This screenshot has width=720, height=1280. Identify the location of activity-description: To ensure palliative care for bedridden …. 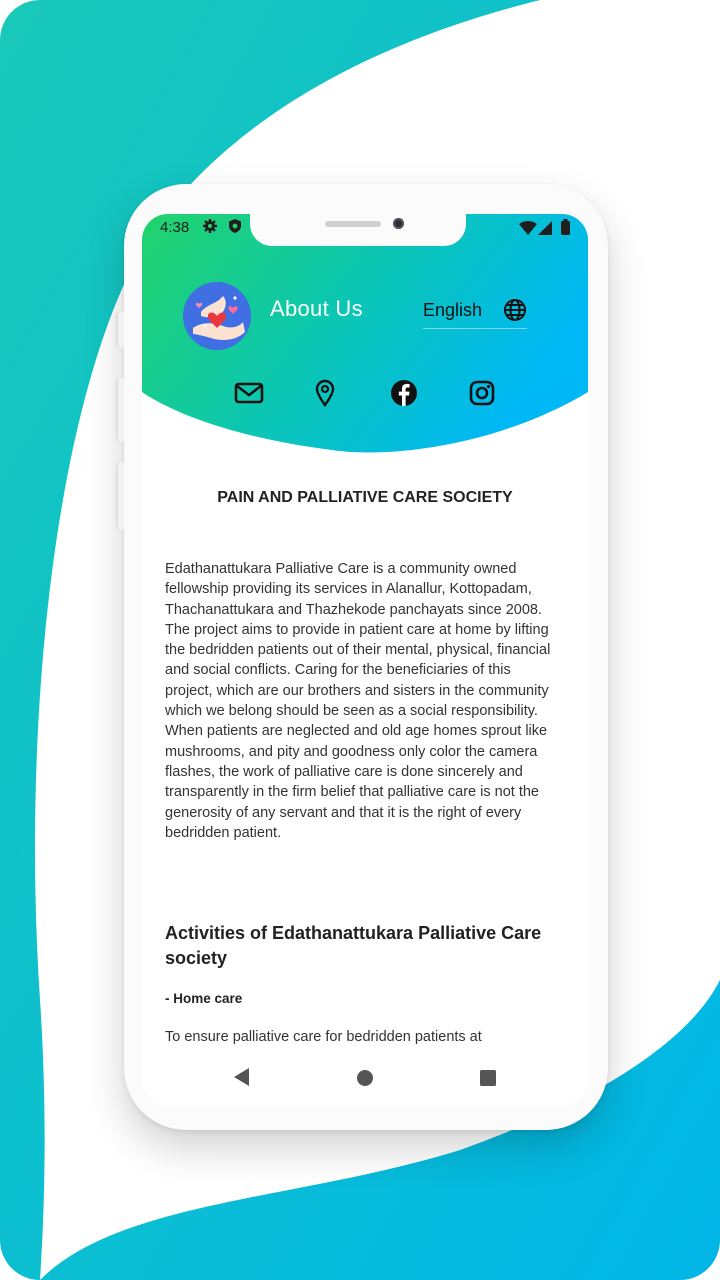
(323, 1037).